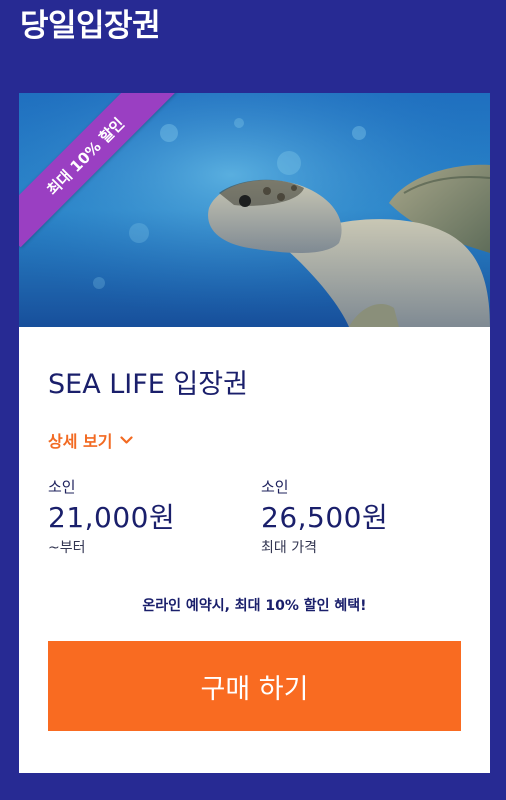  What do you see at coordinates (254, 686) in the screenshot?
I see `buy-button: 구매 하기` at bounding box center [254, 686].